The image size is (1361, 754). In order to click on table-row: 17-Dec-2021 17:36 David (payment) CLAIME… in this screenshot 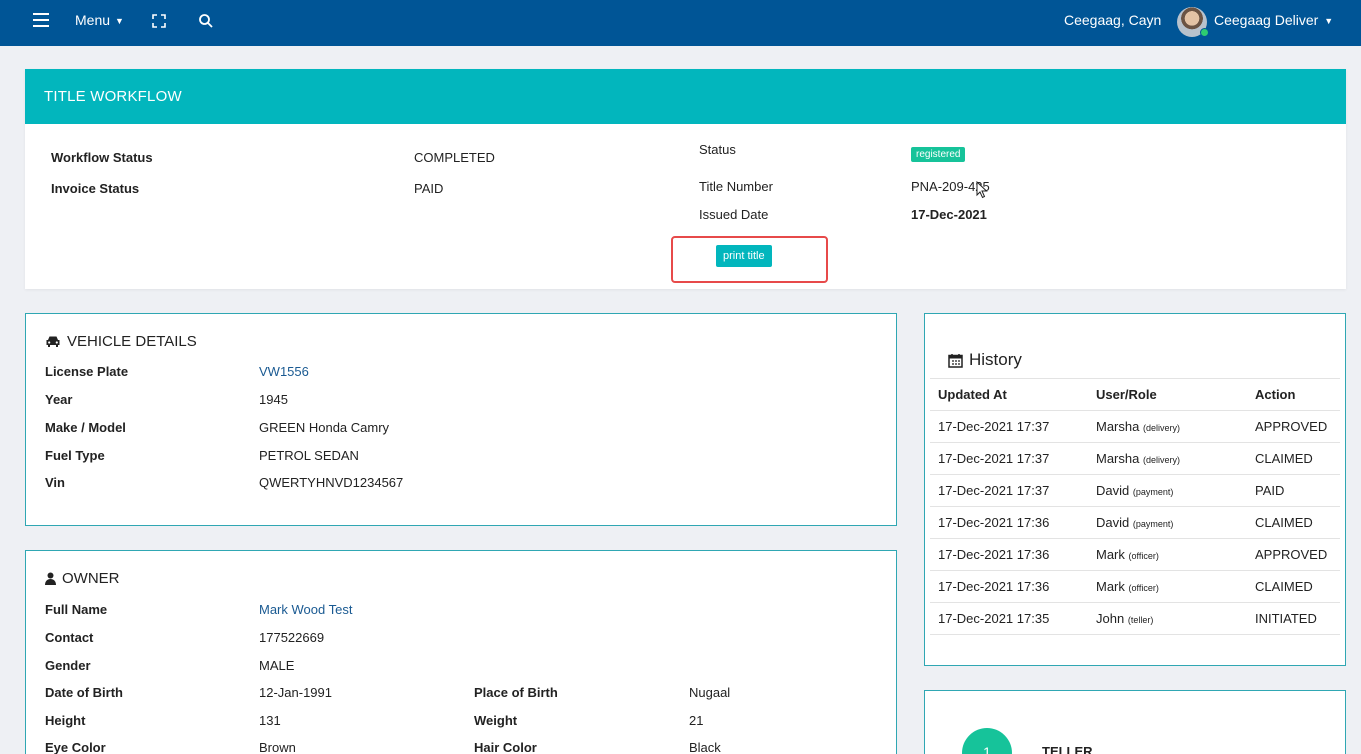, I will do `click(1135, 522)`.